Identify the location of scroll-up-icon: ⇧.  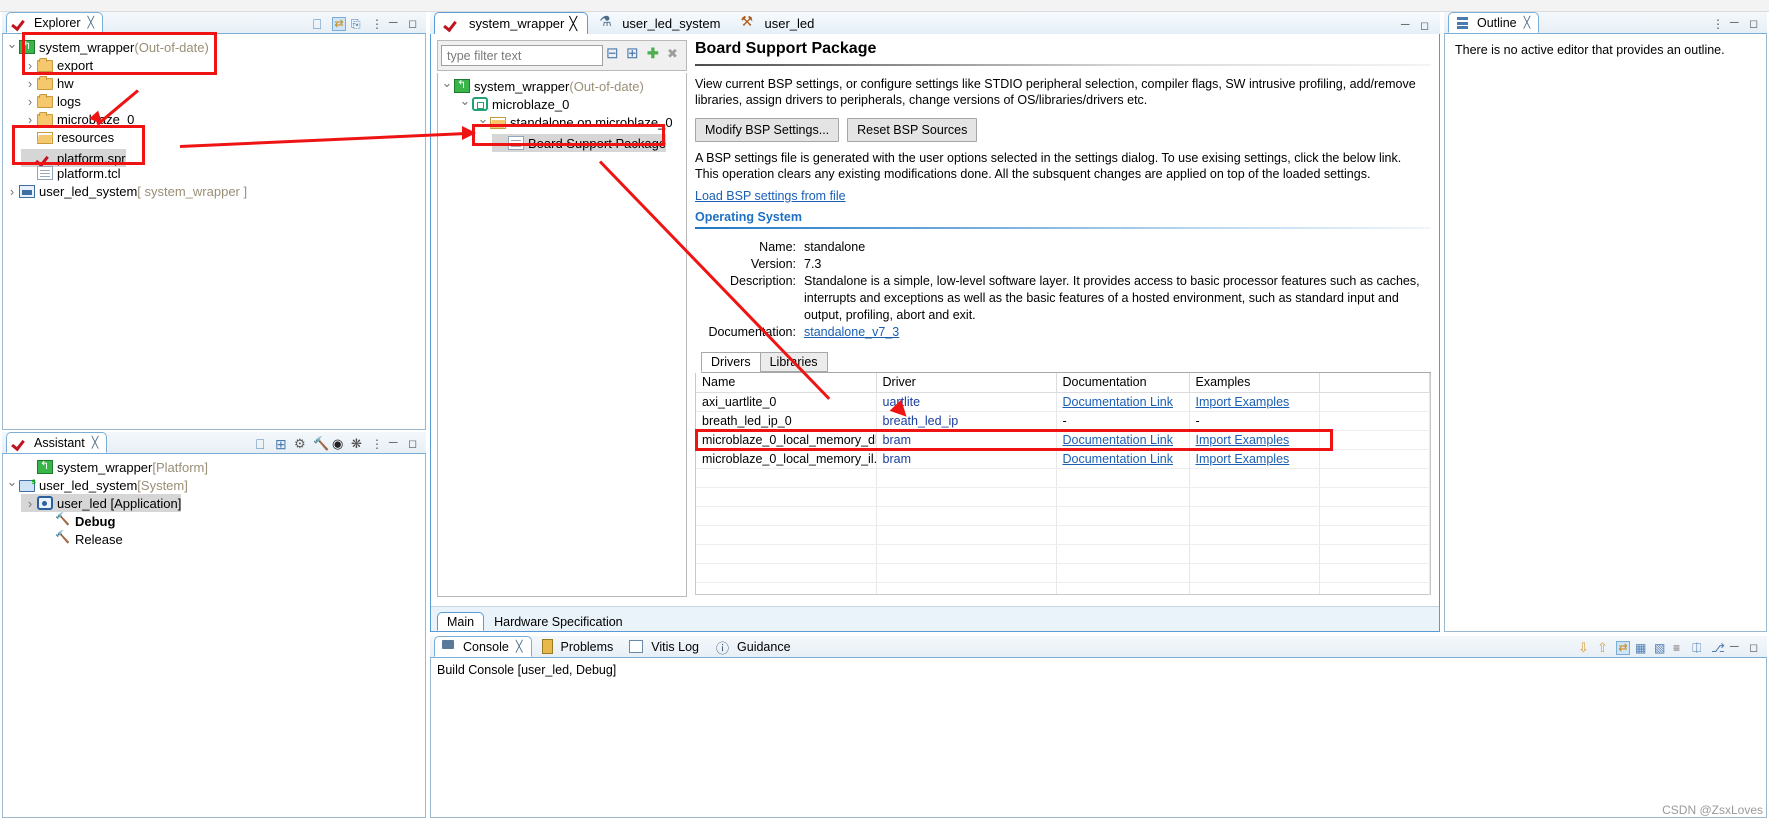
(1604, 648).